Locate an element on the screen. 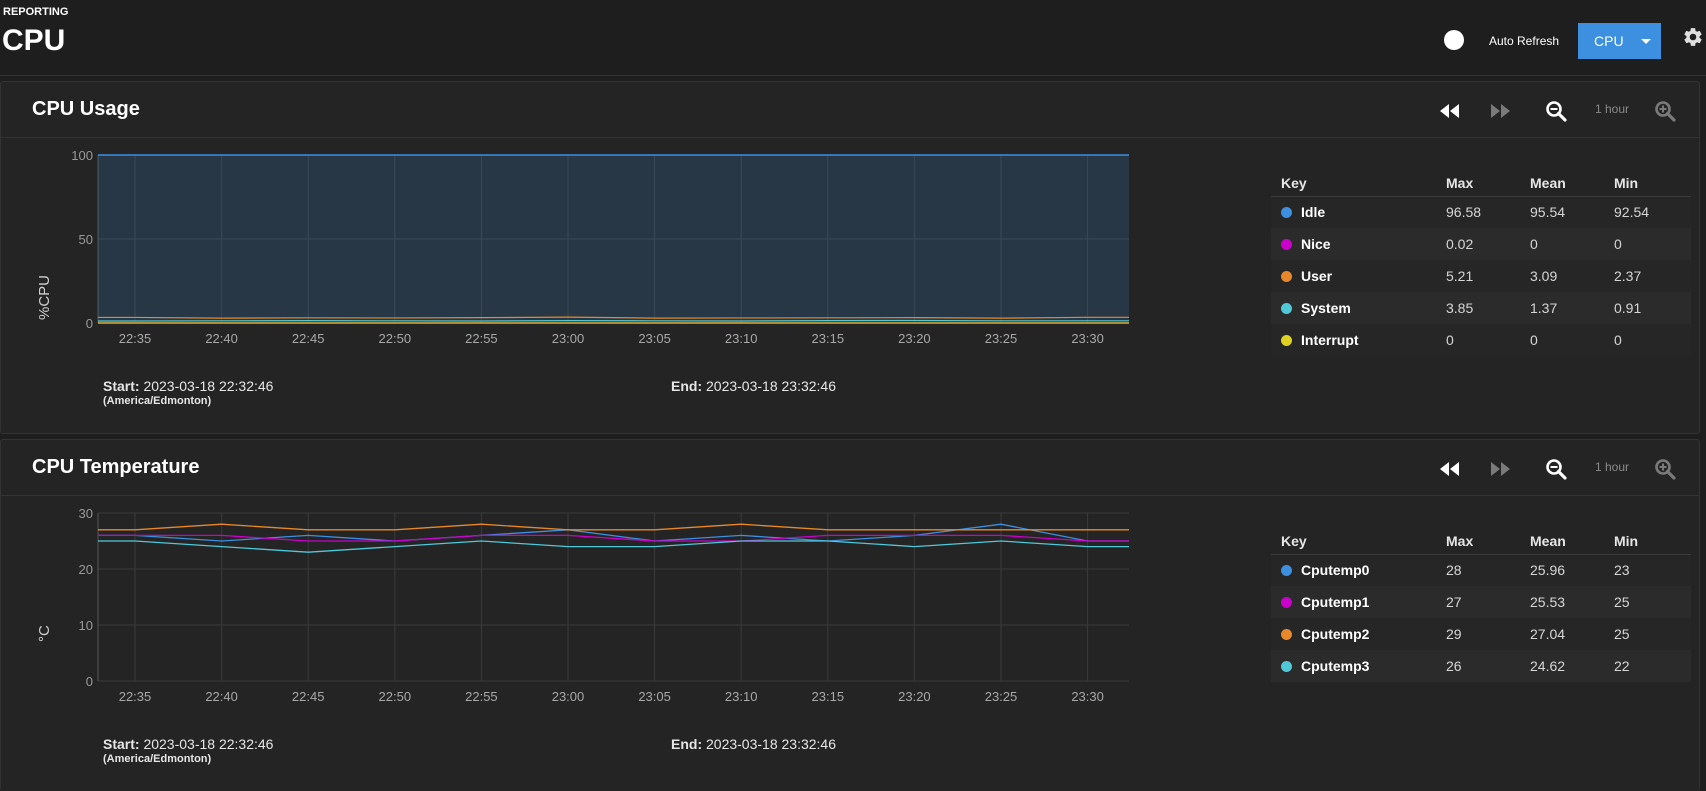 The width and height of the screenshot is (1706, 791). legend-mean: 1.37 is located at coordinates (1562, 308).